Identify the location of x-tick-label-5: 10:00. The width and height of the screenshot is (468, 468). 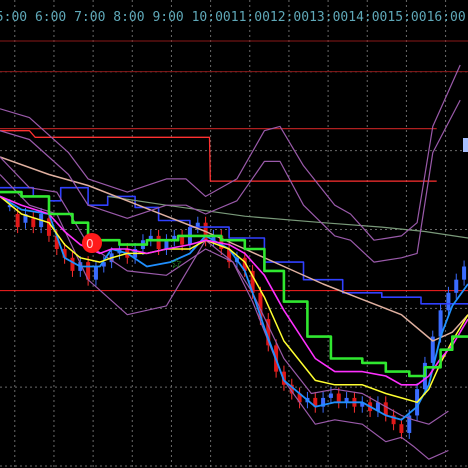
(211, 17).